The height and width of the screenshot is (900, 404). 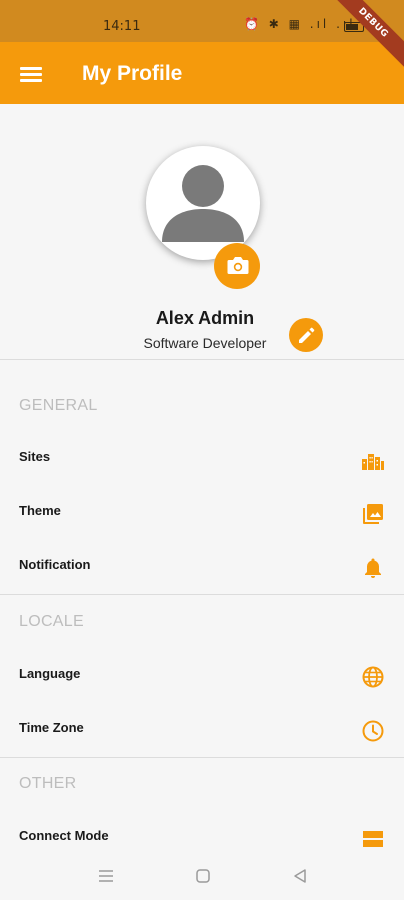 I want to click on page-title: My Profile, so click(x=132, y=73).